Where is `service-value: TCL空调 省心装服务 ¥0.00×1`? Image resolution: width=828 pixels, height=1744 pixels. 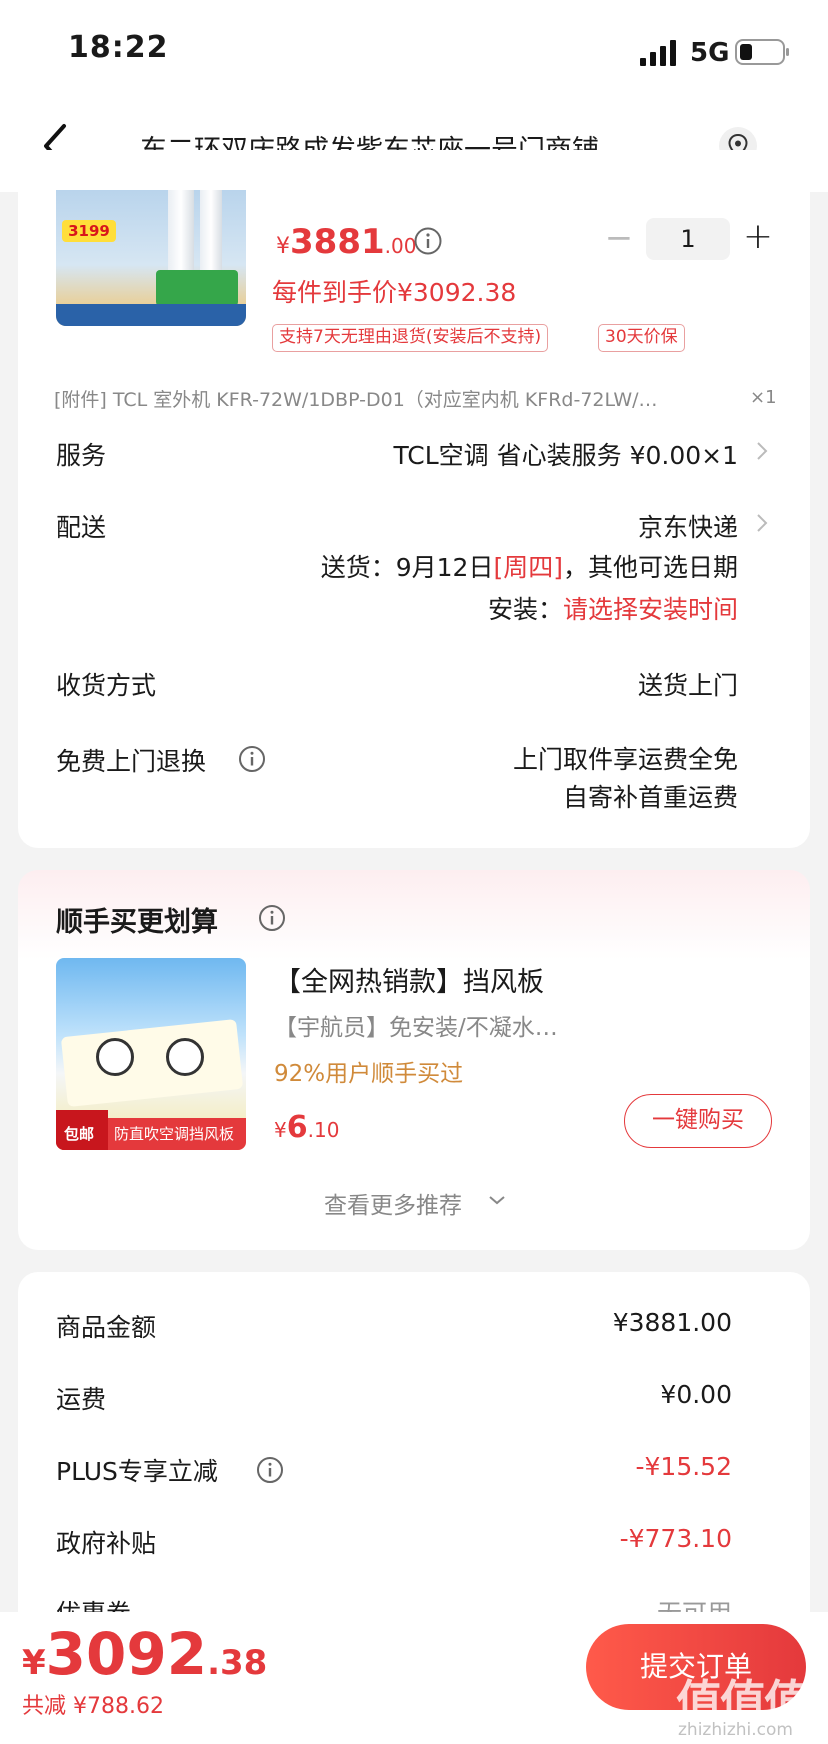 service-value: TCL空调 省心装服务 ¥0.00×1 is located at coordinates (565, 454).